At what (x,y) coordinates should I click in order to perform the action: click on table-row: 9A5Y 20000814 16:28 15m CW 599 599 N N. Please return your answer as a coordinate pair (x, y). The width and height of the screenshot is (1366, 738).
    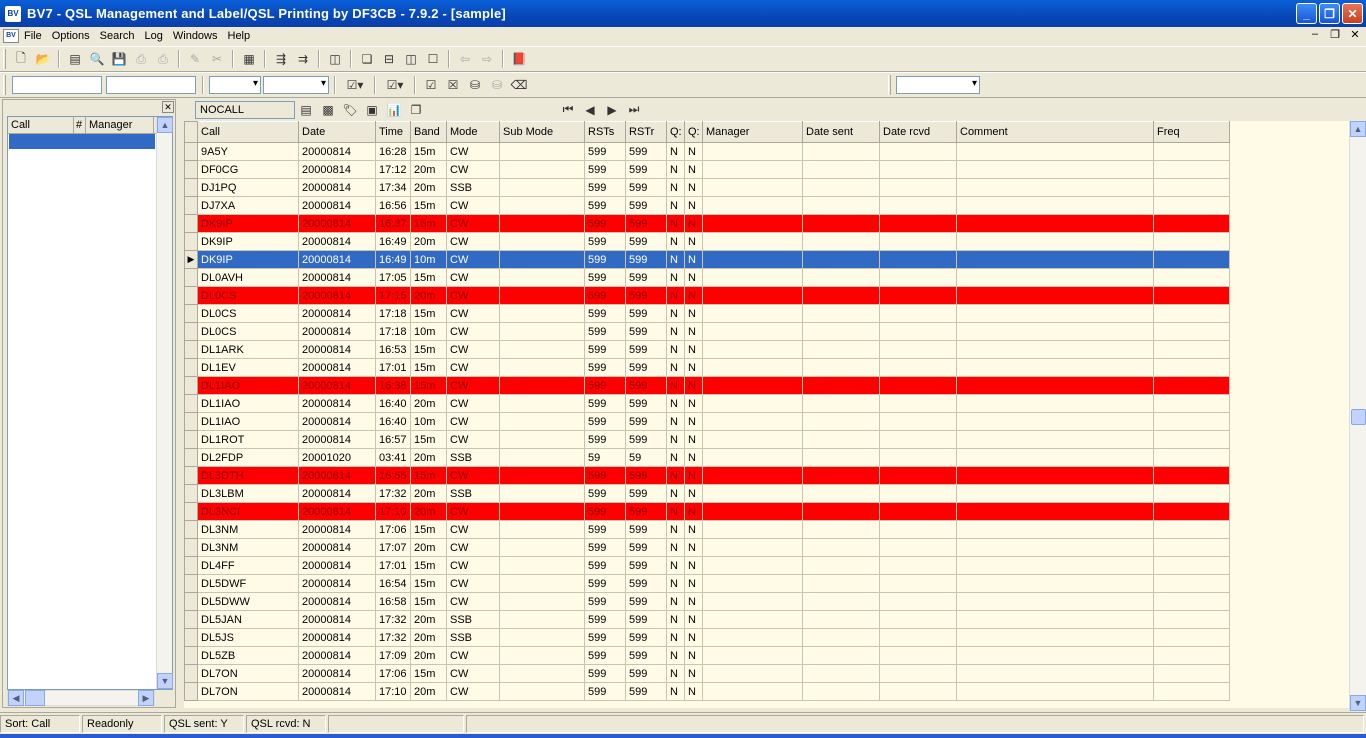
    Looking at the image, I should click on (707, 151).